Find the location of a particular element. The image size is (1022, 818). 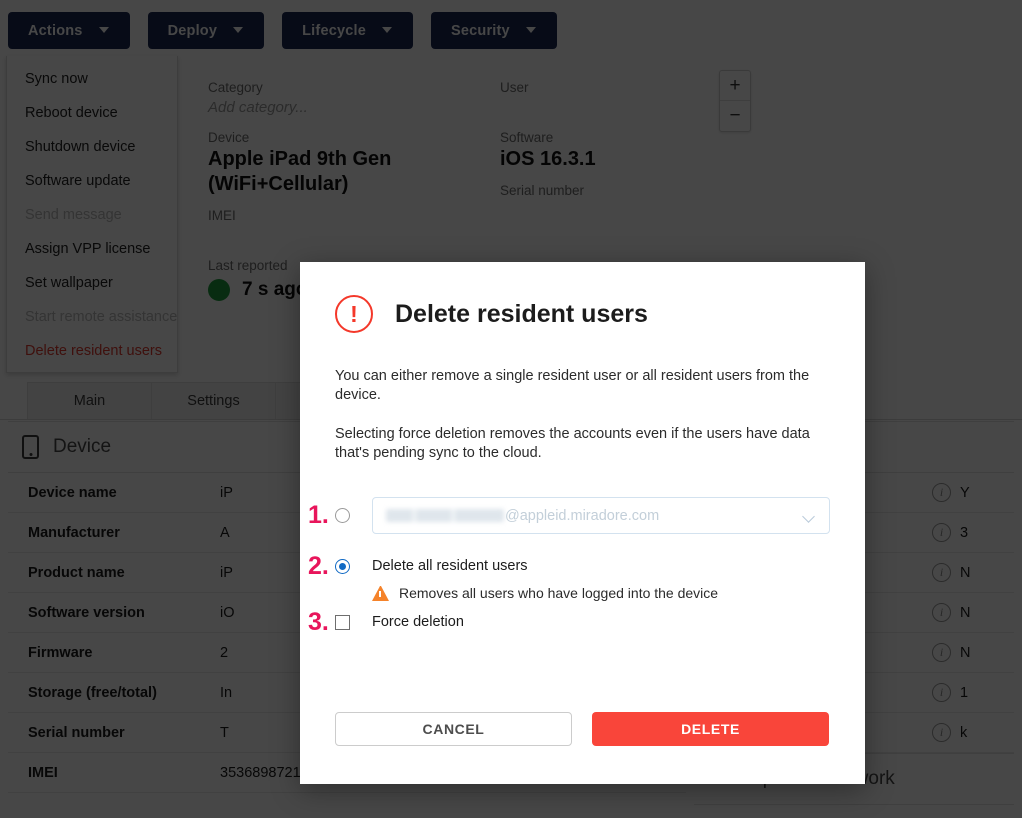

step-number-2: 2. is located at coordinates (318, 565).